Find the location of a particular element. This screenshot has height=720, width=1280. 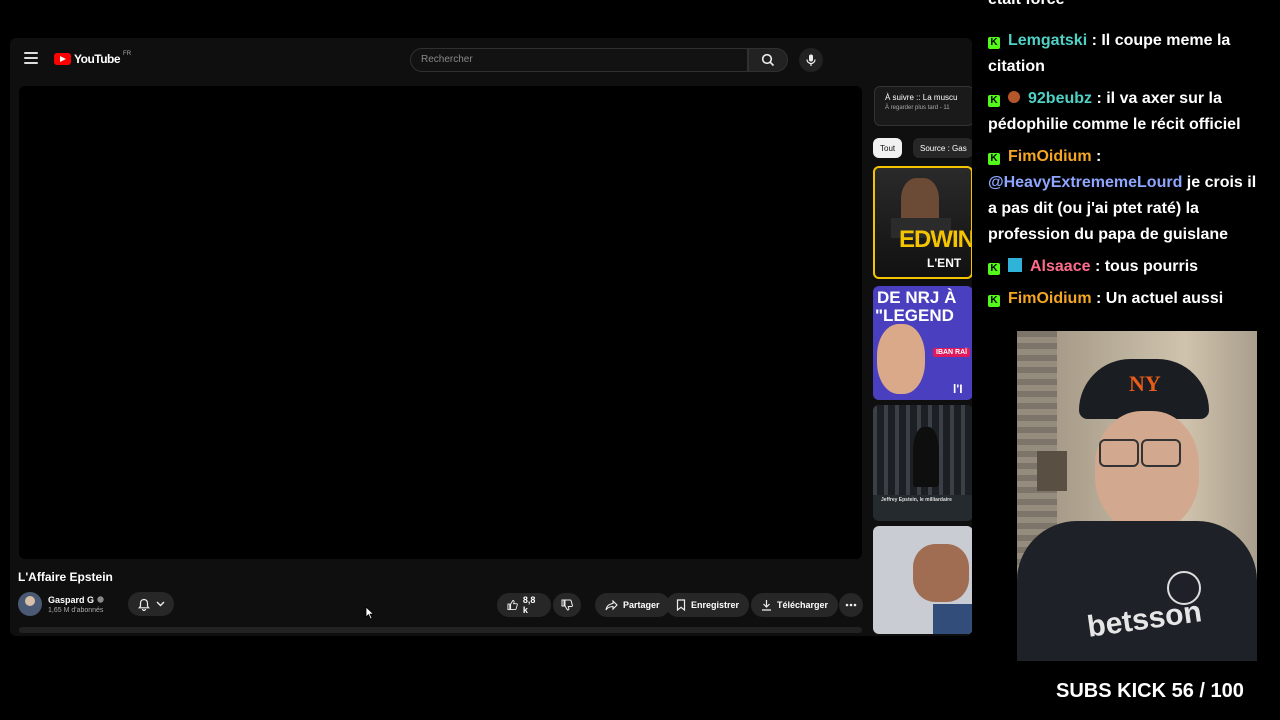

up-next-subtitle: À regarder plus tard - 11 is located at coordinates (917, 108).